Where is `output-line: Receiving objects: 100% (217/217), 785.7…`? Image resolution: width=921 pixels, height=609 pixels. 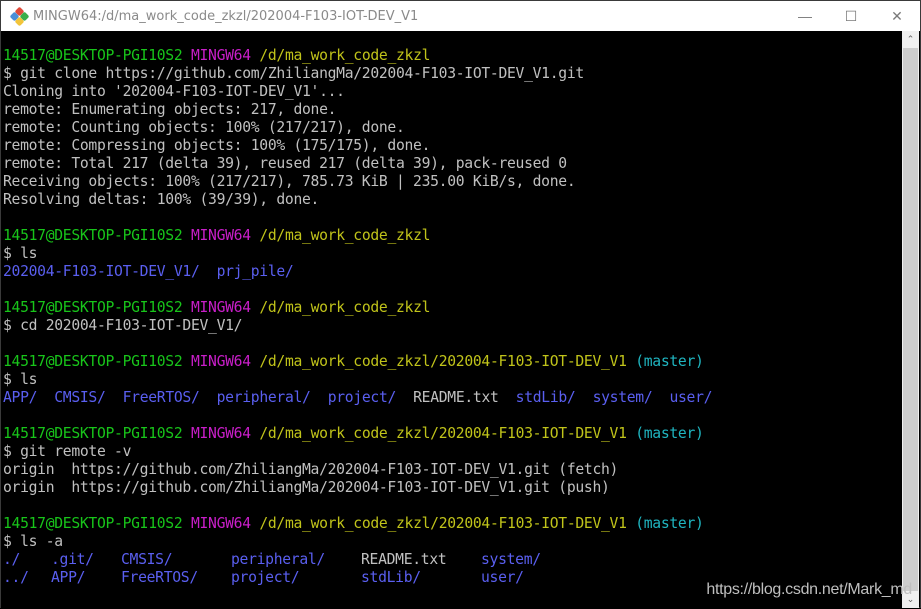
output-line: Receiving objects: 100% (217/217), 785.7… is located at coordinates (289, 181).